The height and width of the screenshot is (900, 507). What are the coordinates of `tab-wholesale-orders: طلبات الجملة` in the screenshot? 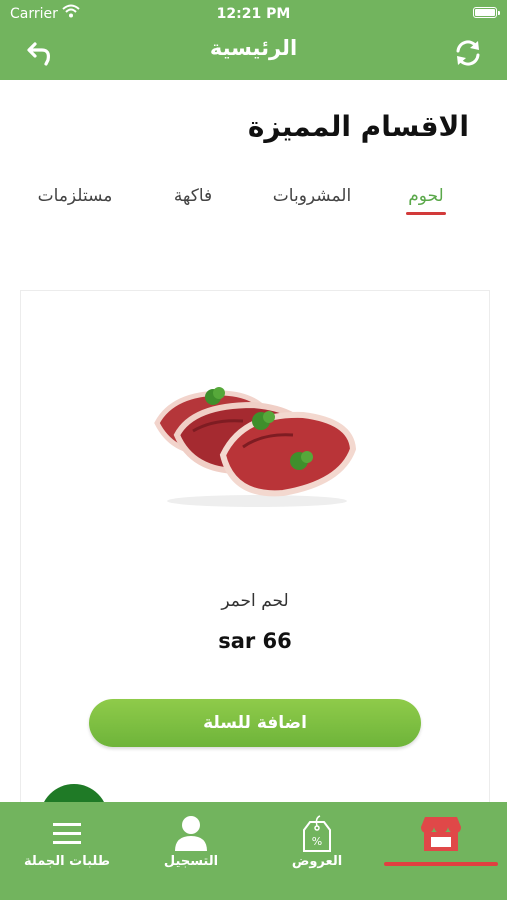 It's located at (67, 851).